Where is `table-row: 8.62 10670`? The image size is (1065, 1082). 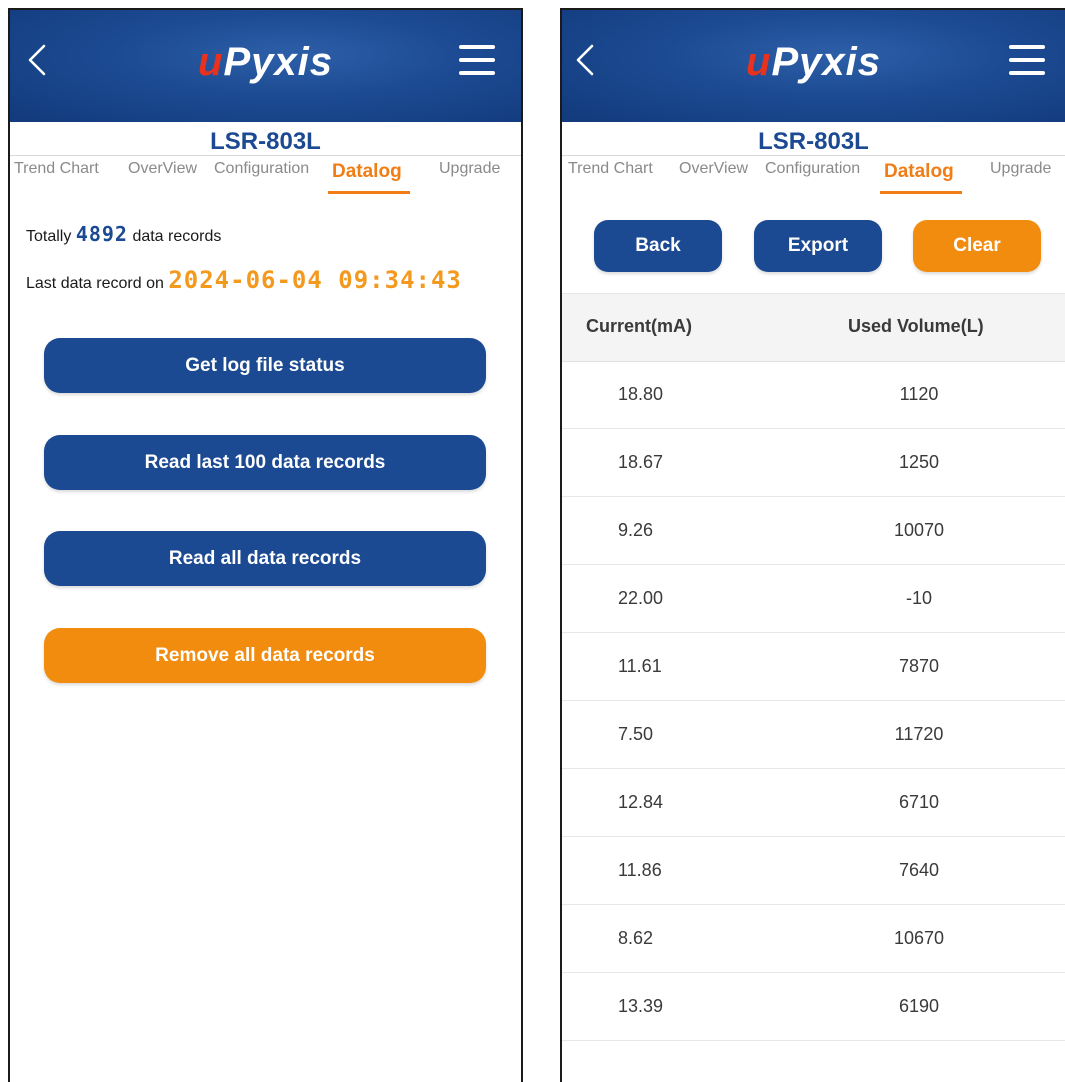
table-row: 8.62 10670 is located at coordinates (813, 939).